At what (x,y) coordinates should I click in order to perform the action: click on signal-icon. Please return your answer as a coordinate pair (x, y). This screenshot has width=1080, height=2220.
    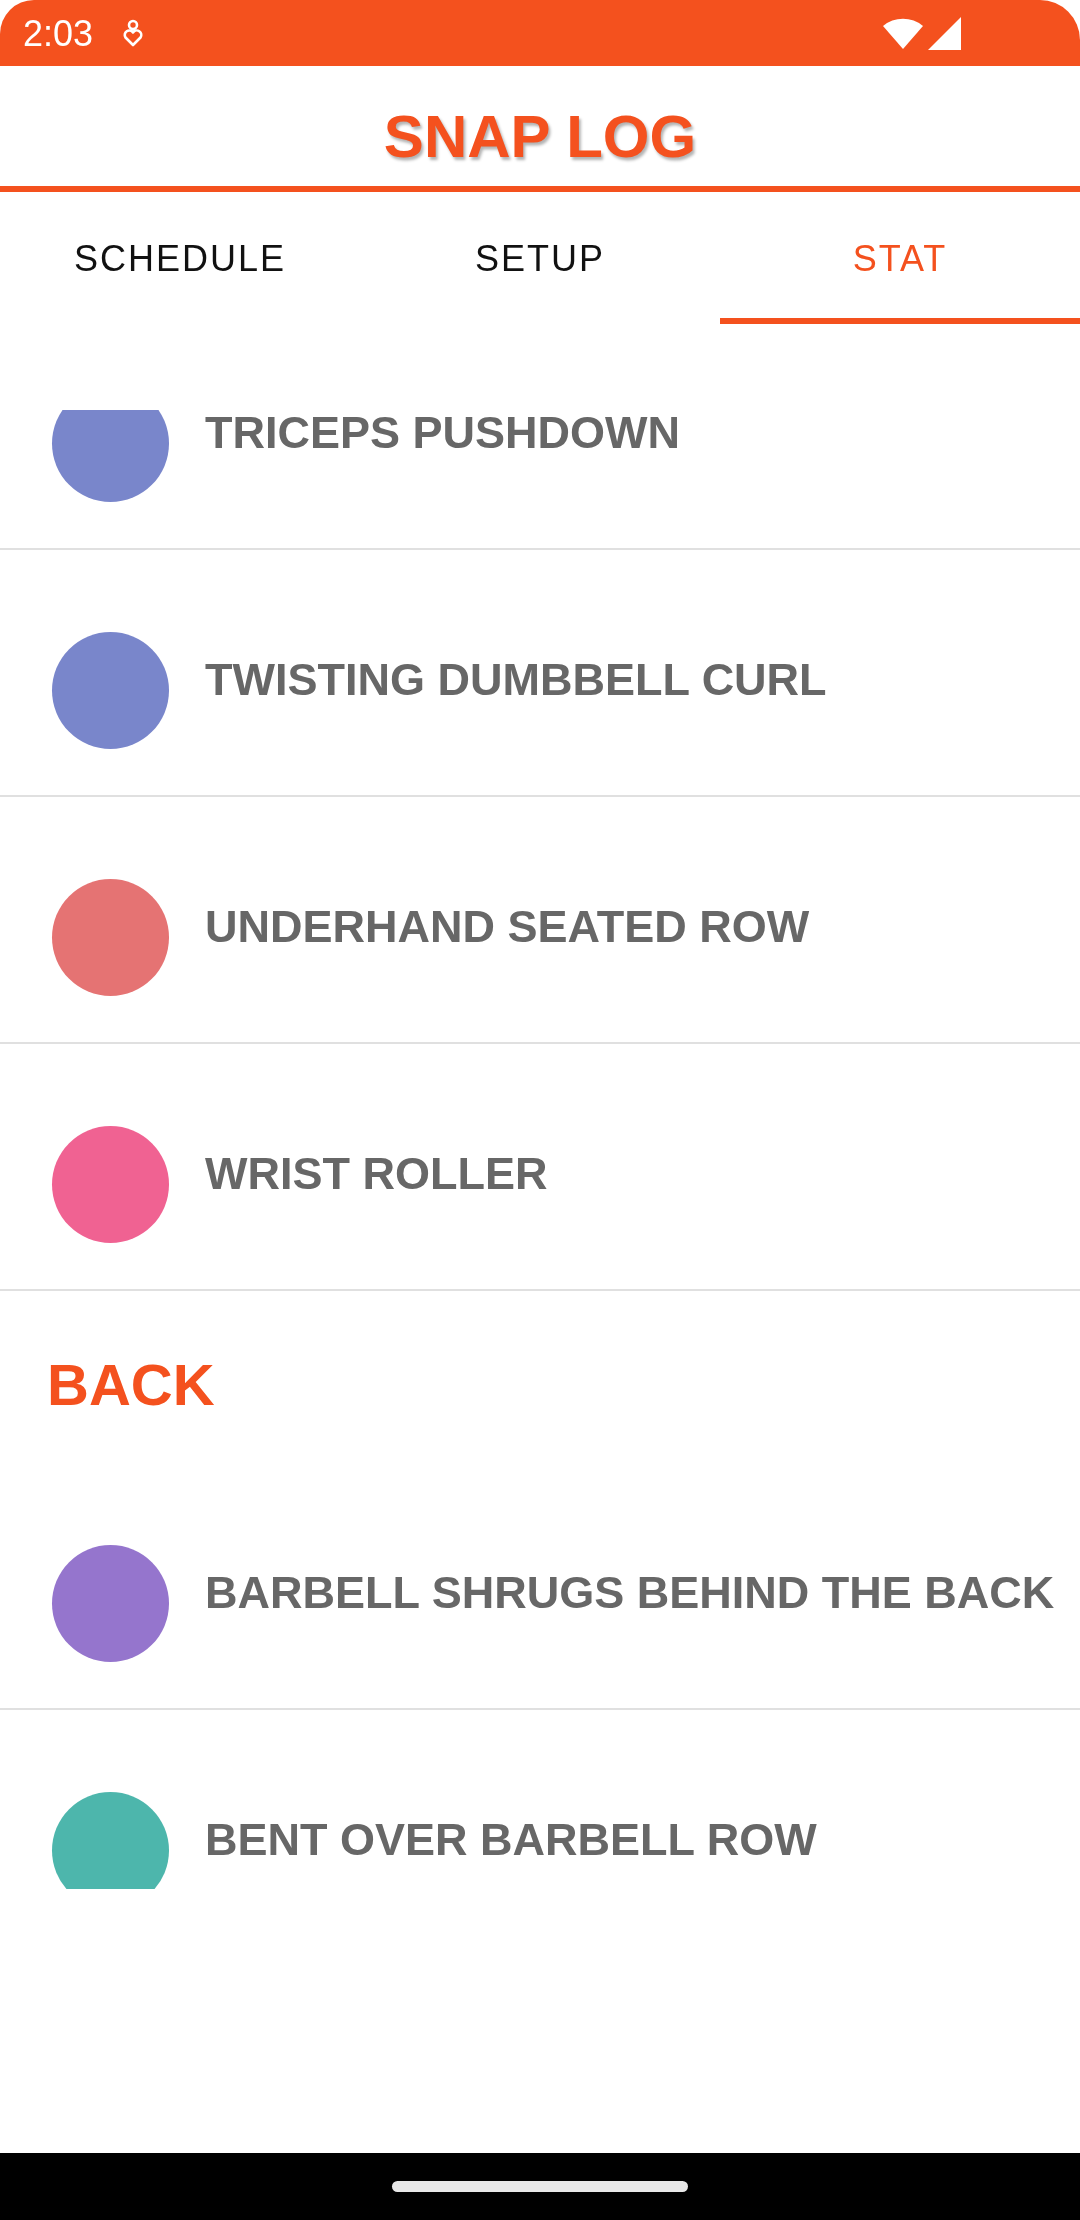
    Looking at the image, I should click on (944, 33).